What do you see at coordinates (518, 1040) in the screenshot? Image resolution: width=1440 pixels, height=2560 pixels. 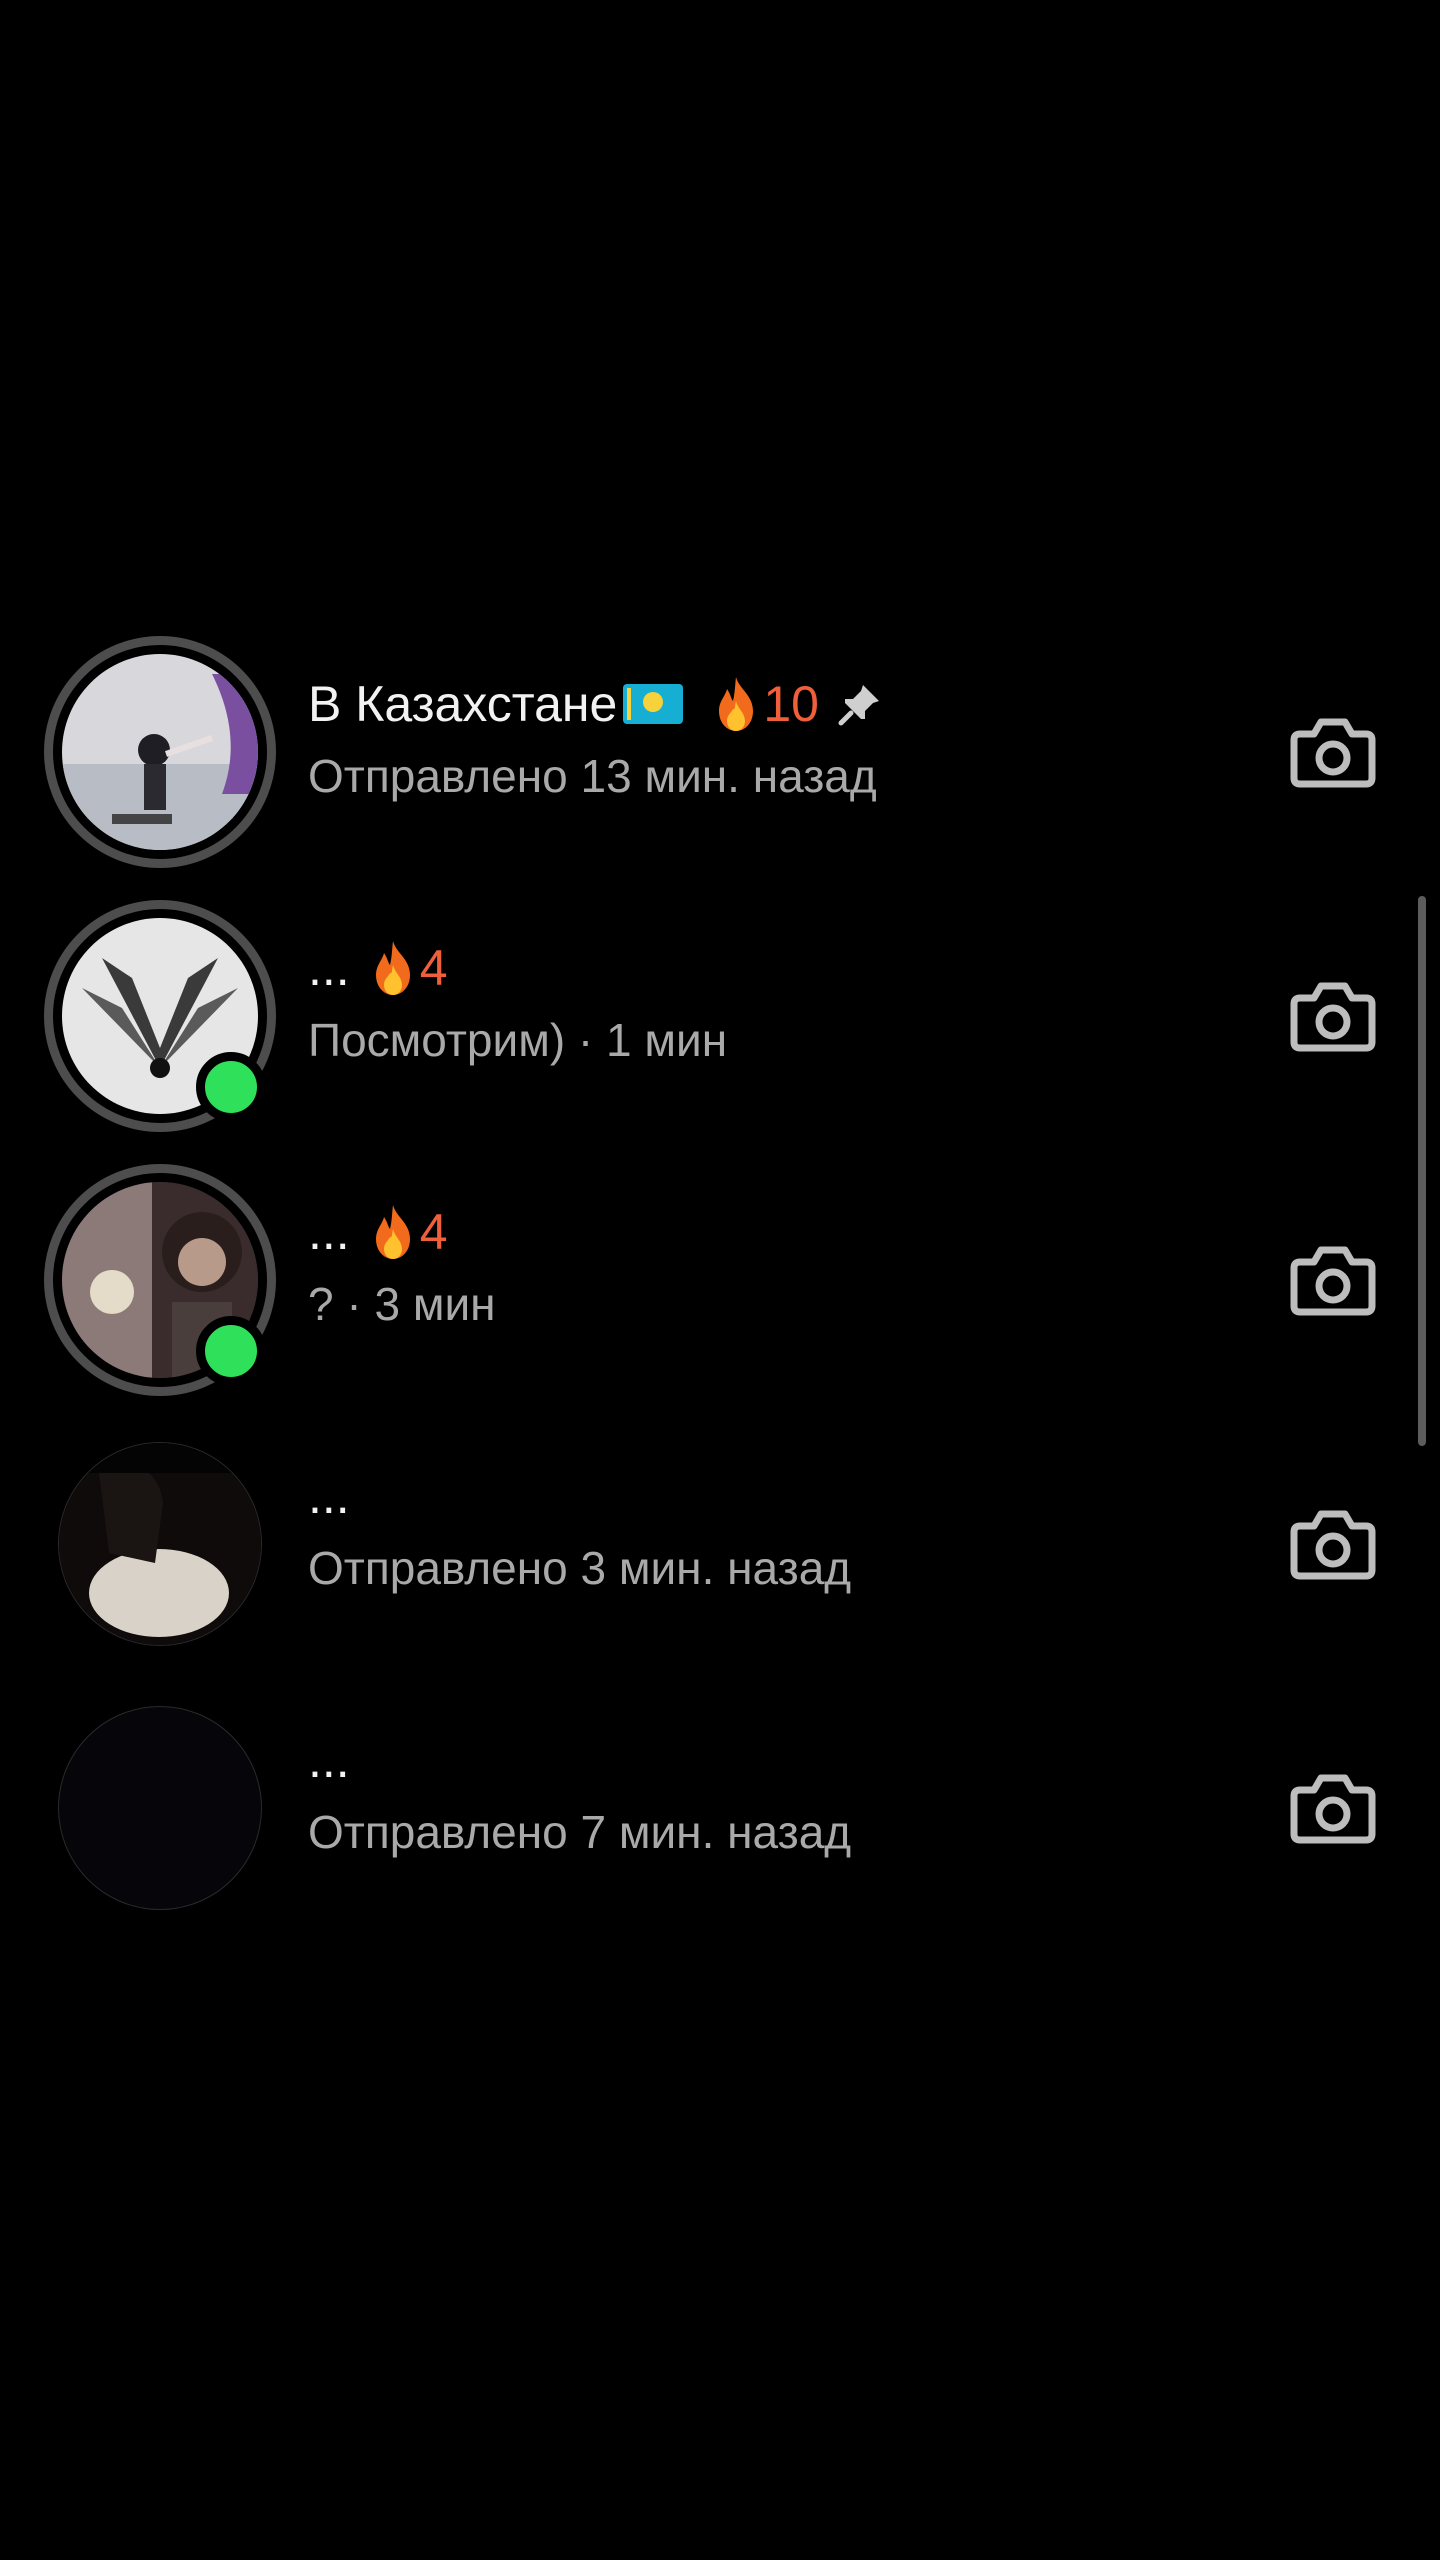 I see `chat-status: Посмотрим) · 1 мин` at bounding box center [518, 1040].